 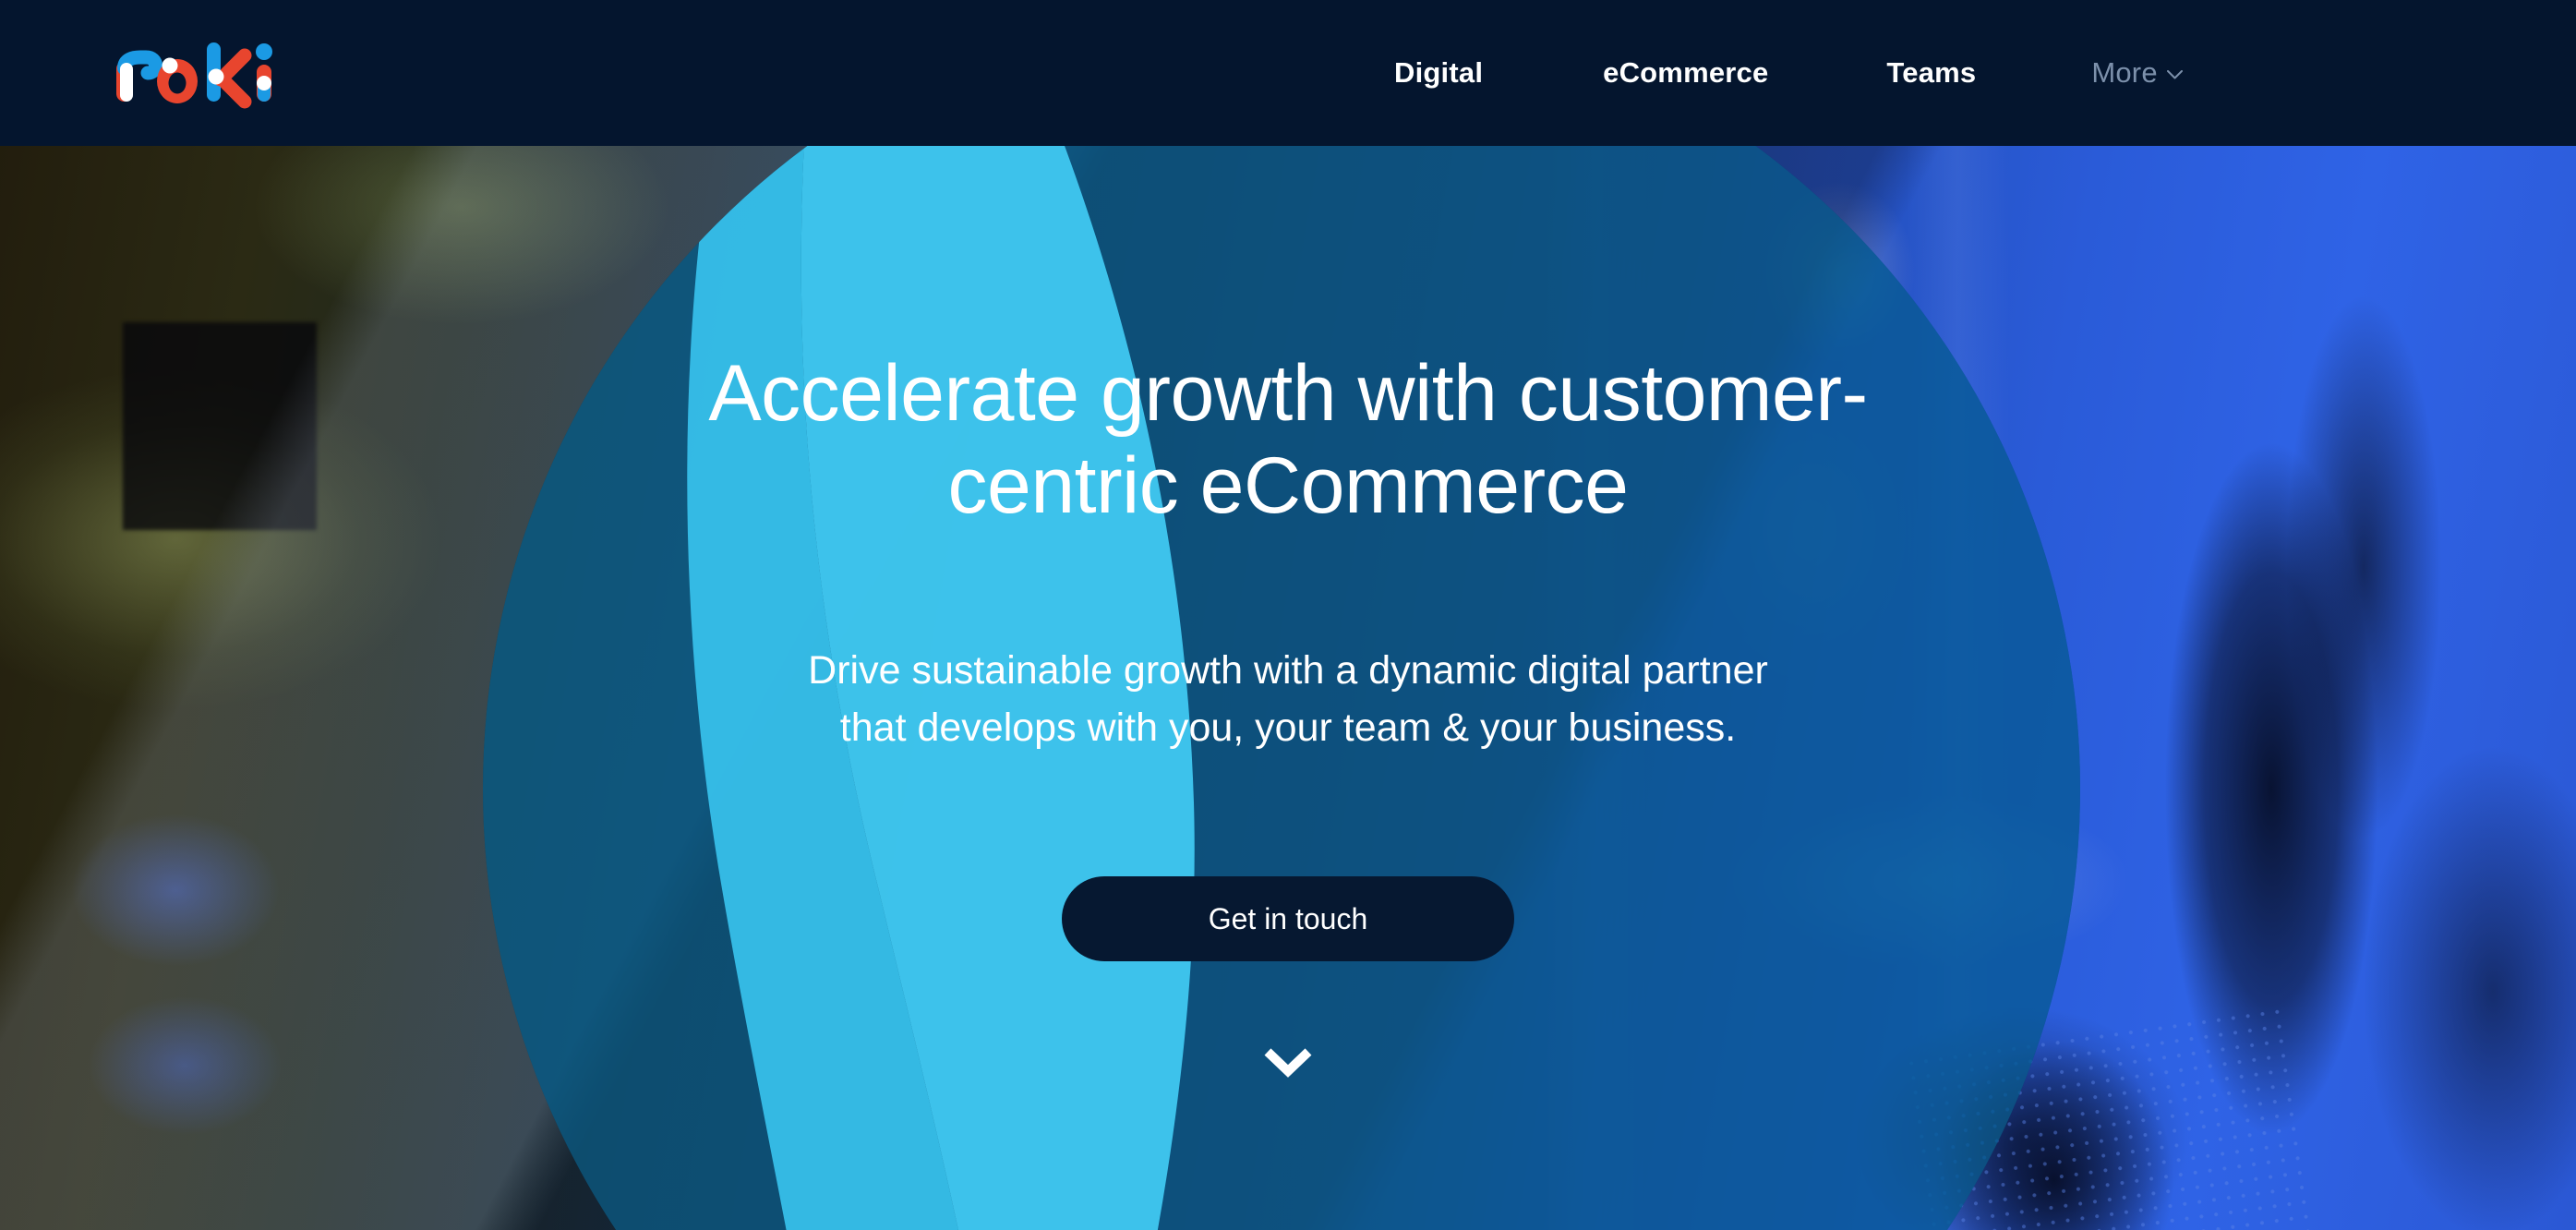 What do you see at coordinates (210, 73) in the screenshot?
I see `roki-logo` at bounding box center [210, 73].